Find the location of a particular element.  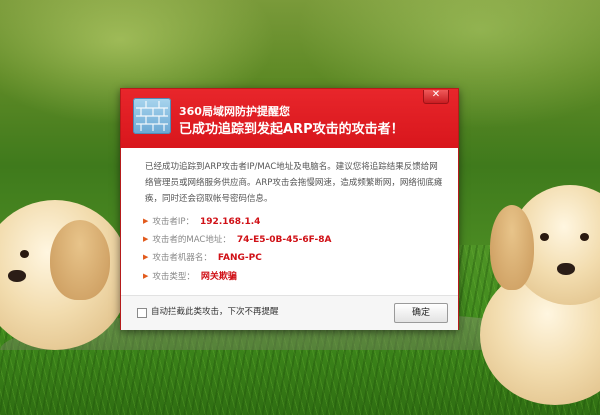

attack-type-value: 网关欺骗 is located at coordinates (218, 277).